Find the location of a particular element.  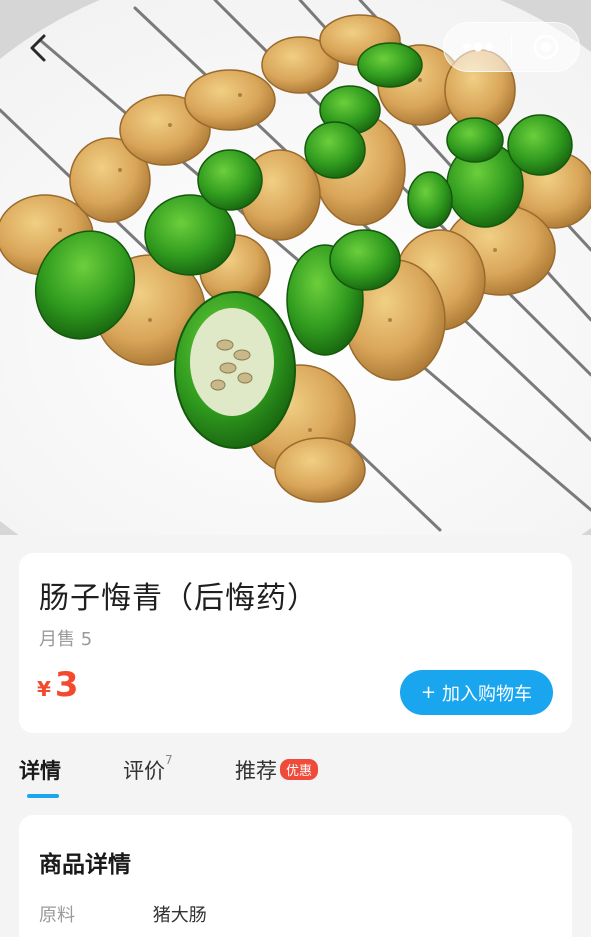

detail-tabs: 详情 评价7 推荐 优惠 is located at coordinates (289, 779).